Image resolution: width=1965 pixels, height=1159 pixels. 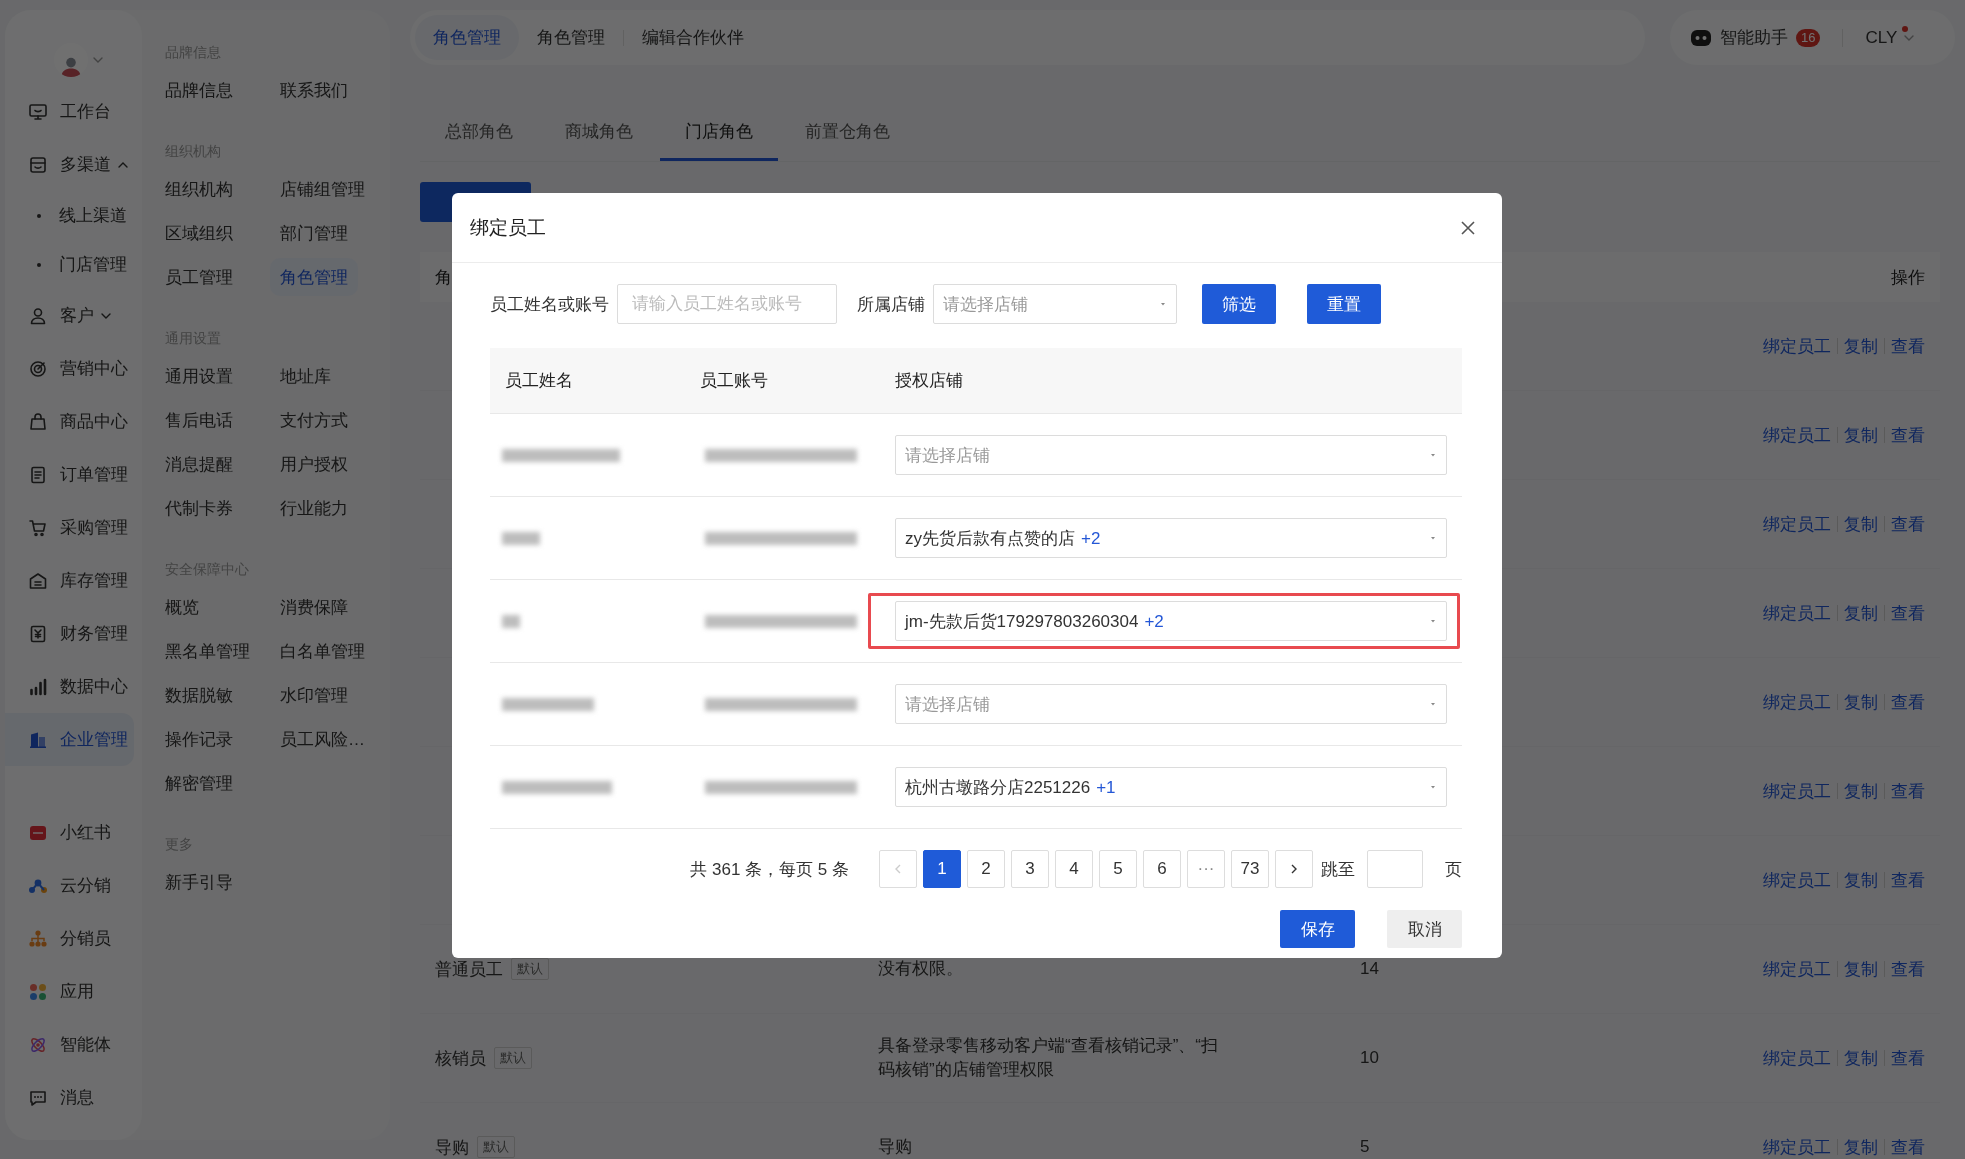 I want to click on column-header: 员工账号, so click(x=734, y=381).